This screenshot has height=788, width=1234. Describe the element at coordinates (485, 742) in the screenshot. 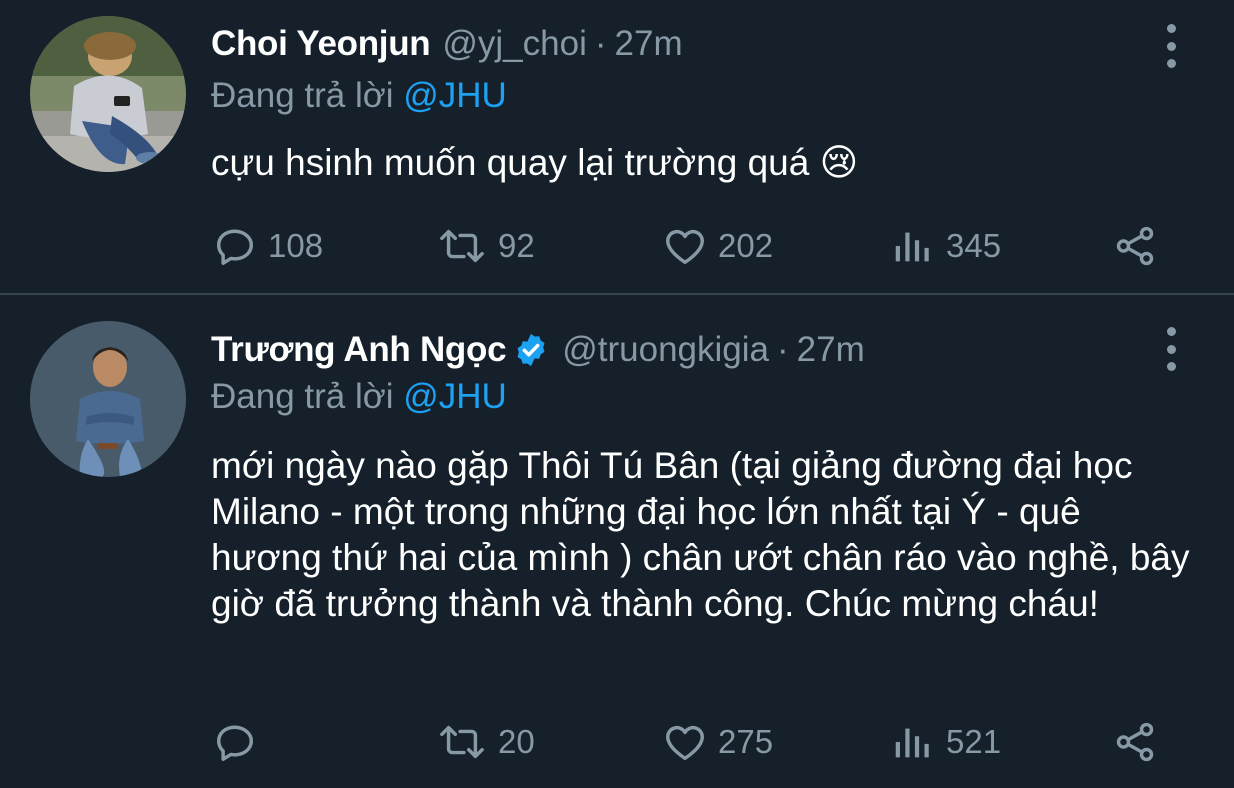

I see `retweet-button: 20` at that location.